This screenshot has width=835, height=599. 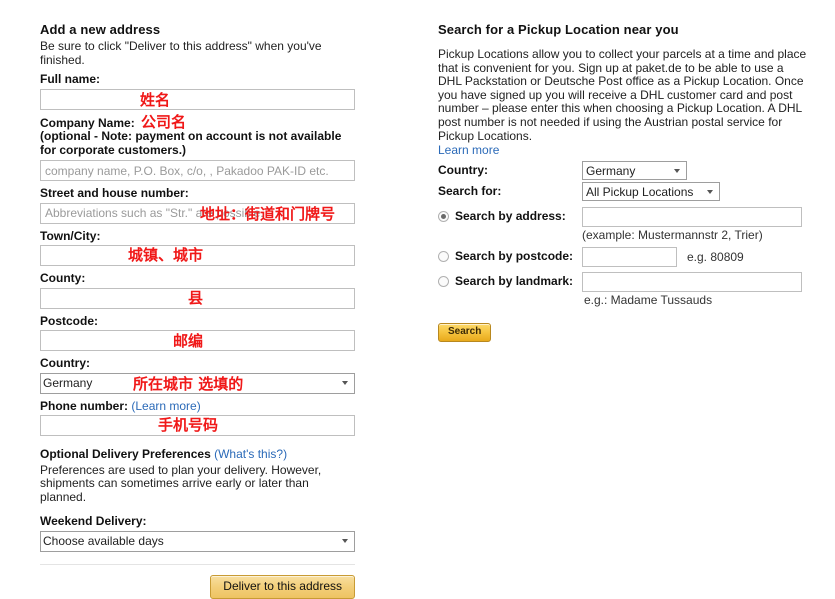 What do you see at coordinates (282, 586) in the screenshot?
I see `deliver-to-this-address-button: Deliver to this address` at bounding box center [282, 586].